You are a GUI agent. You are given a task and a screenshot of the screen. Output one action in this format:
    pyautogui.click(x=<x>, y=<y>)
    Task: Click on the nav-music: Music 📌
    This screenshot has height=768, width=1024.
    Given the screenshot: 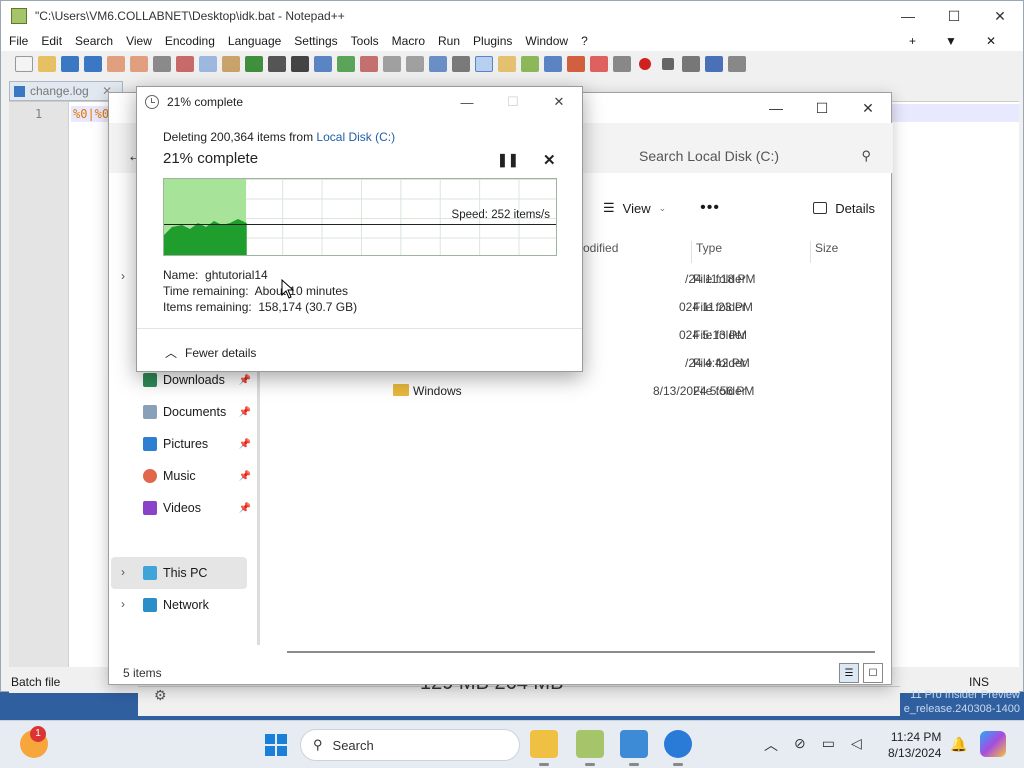 What is the action you would take?
    pyautogui.click(x=197, y=476)
    